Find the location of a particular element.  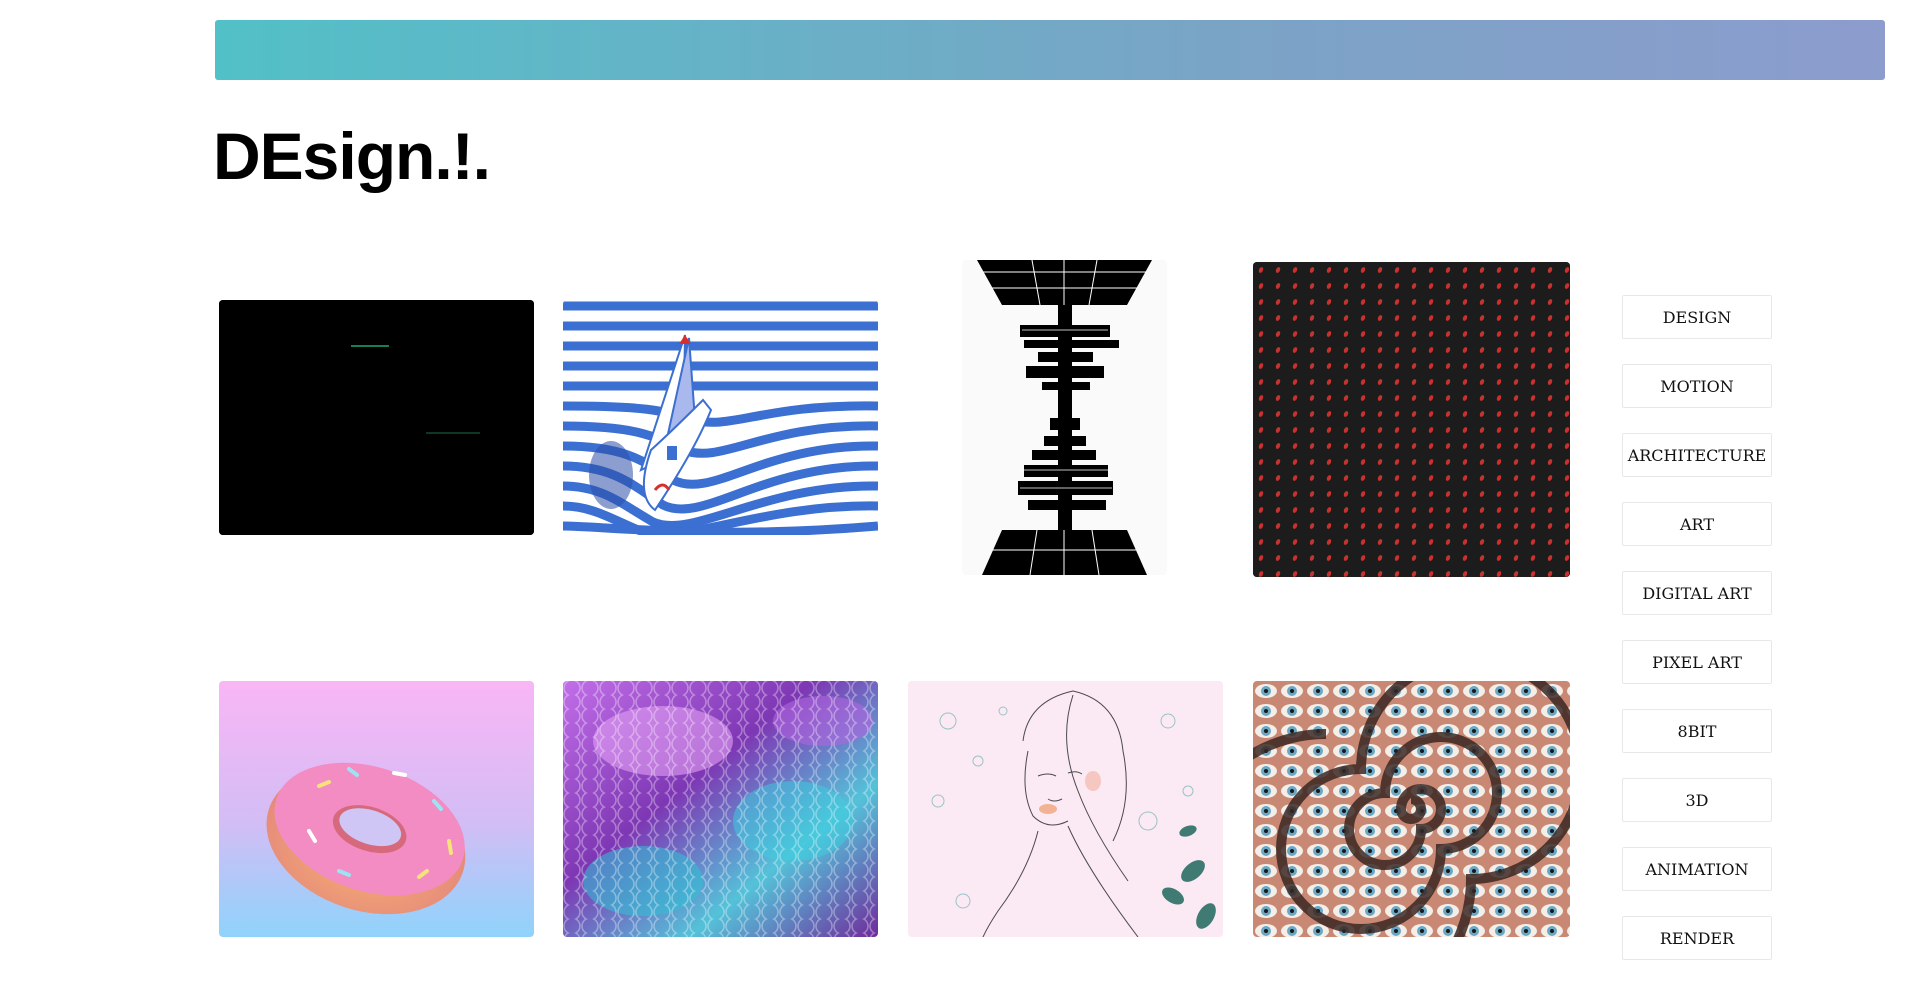

tag-8bit-button: 8BIT is located at coordinates (1697, 731).